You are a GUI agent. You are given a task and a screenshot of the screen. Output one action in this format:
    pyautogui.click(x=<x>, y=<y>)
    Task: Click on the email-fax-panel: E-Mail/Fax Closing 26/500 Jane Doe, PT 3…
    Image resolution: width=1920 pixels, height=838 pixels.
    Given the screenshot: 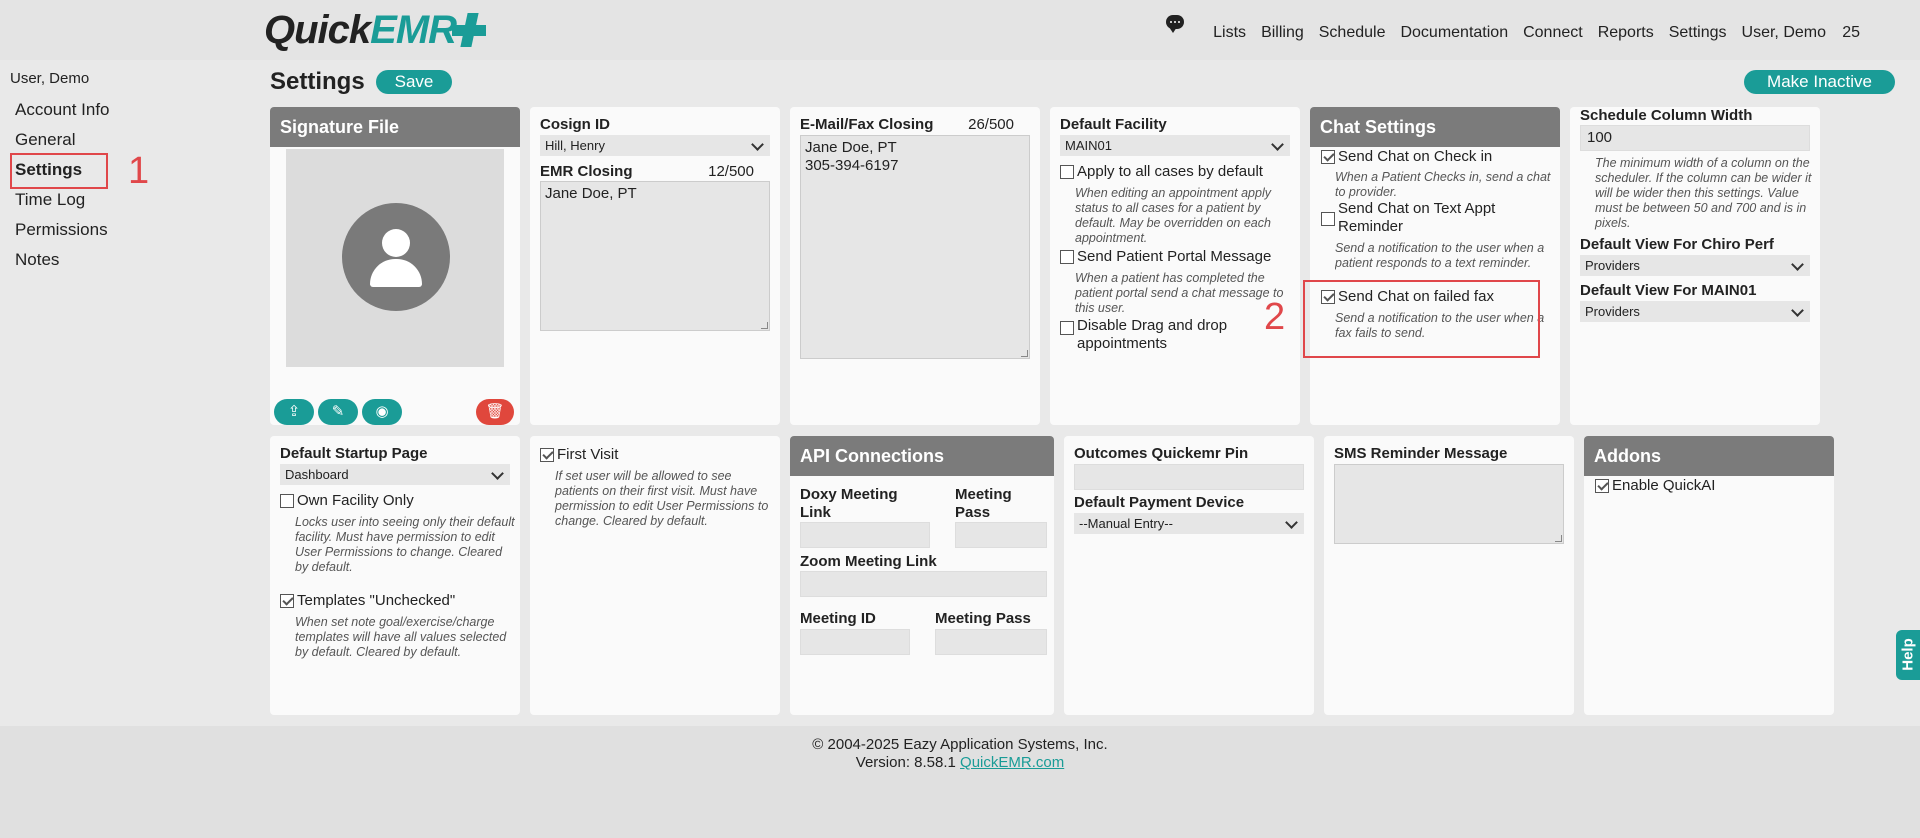 What is the action you would take?
    pyautogui.click(x=915, y=266)
    